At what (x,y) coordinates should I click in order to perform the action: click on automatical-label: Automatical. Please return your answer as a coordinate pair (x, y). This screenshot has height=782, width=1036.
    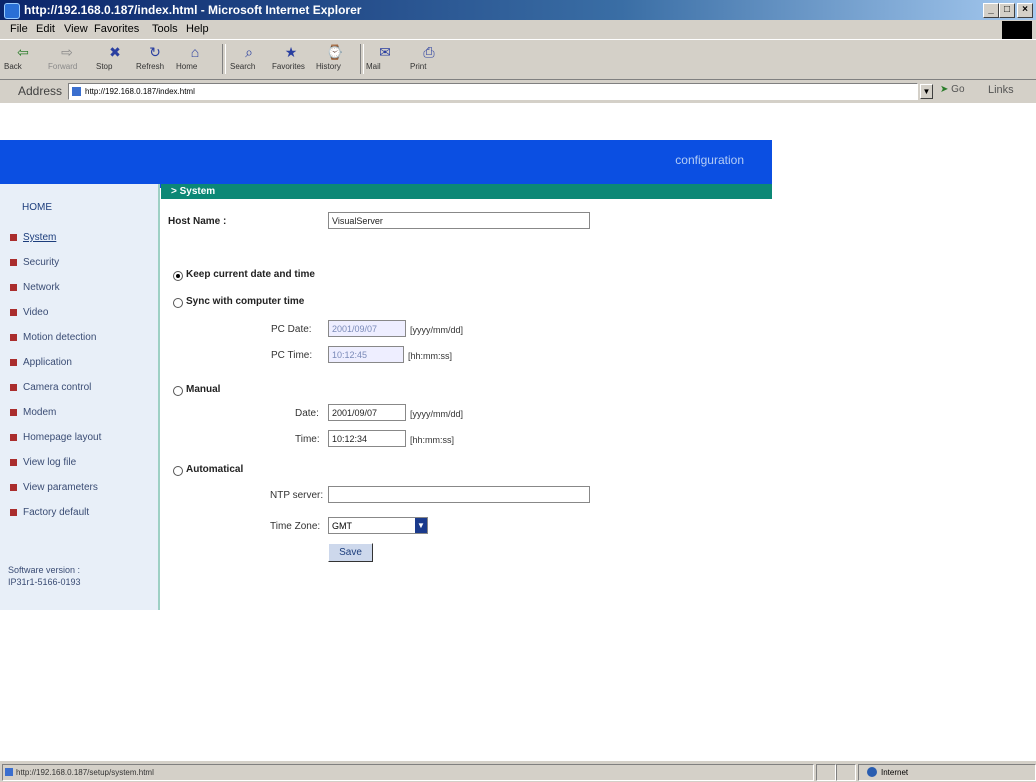
    Looking at the image, I should click on (215, 469).